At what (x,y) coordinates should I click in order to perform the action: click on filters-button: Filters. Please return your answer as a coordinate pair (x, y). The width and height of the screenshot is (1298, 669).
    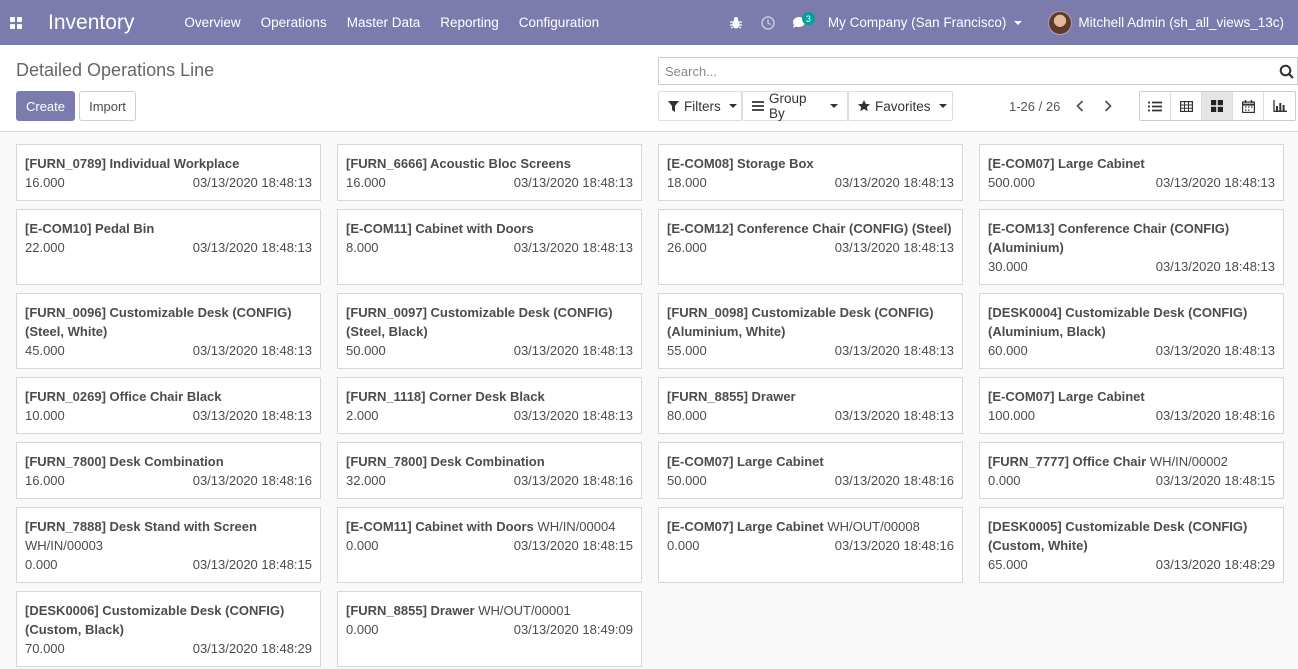
    Looking at the image, I should click on (700, 106).